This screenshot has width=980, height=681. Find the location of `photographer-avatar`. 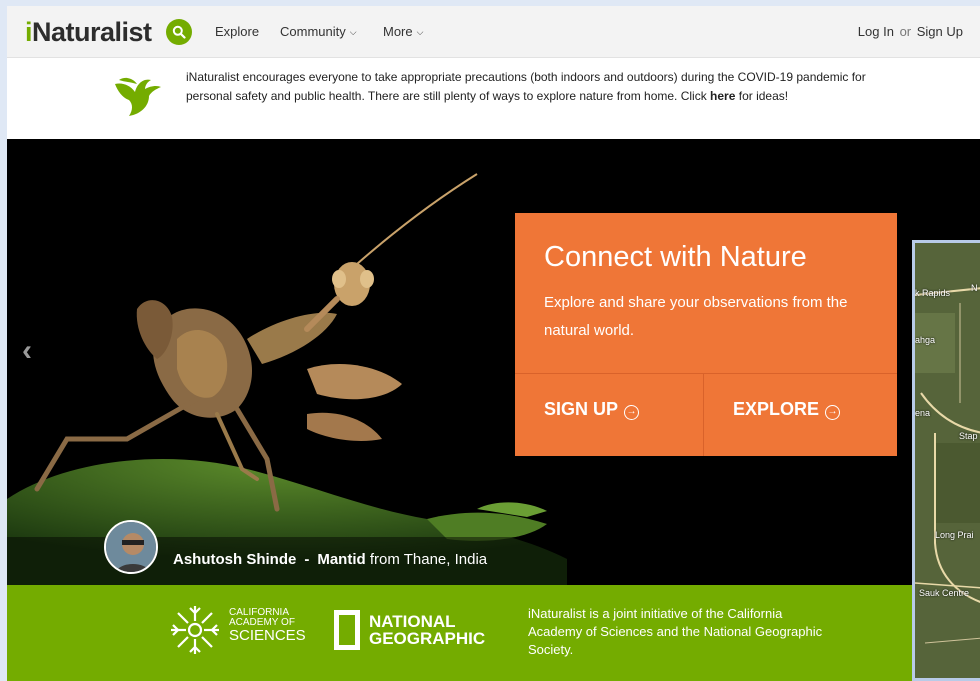

photographer-avatar is located at coordinates (131, 547).